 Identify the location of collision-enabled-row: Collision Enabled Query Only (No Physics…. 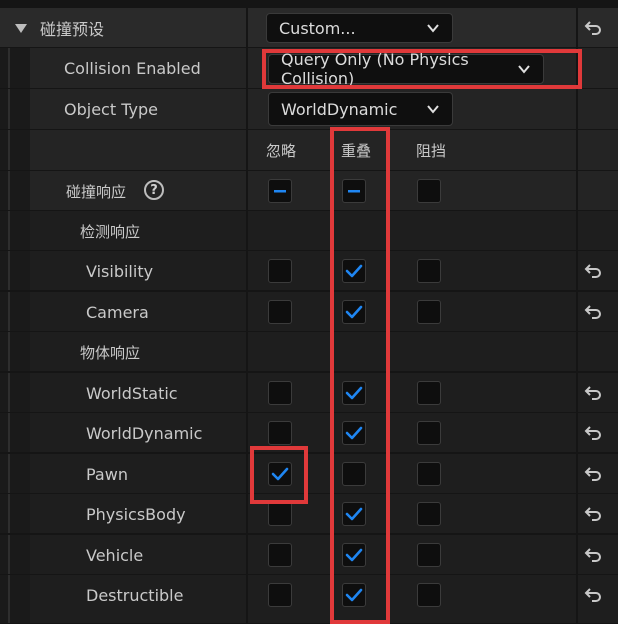
(309, 68).